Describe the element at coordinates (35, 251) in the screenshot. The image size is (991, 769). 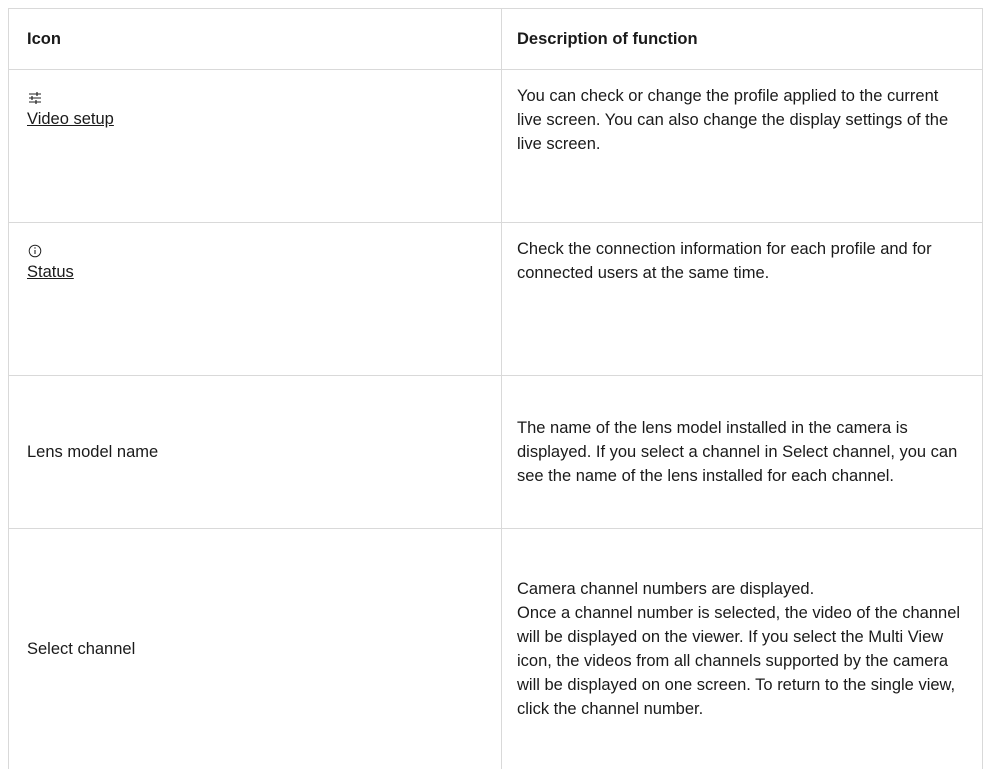
I see `info-icon` at that location.